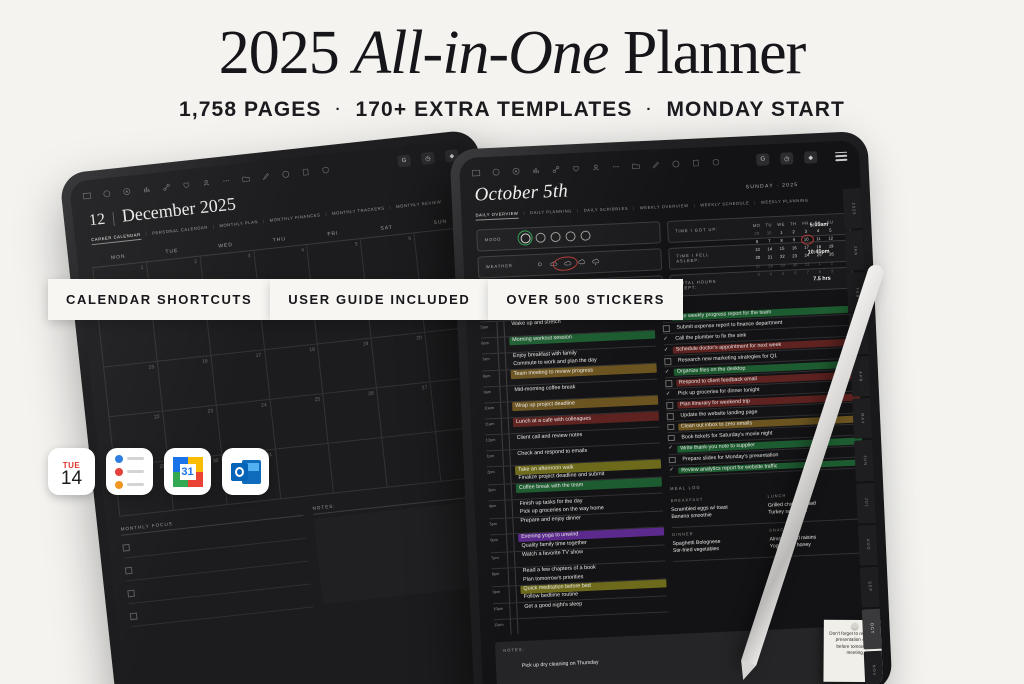 The image size is (1024, 684). I want to click on mini-calendar-day: 4, so click(771, 273).